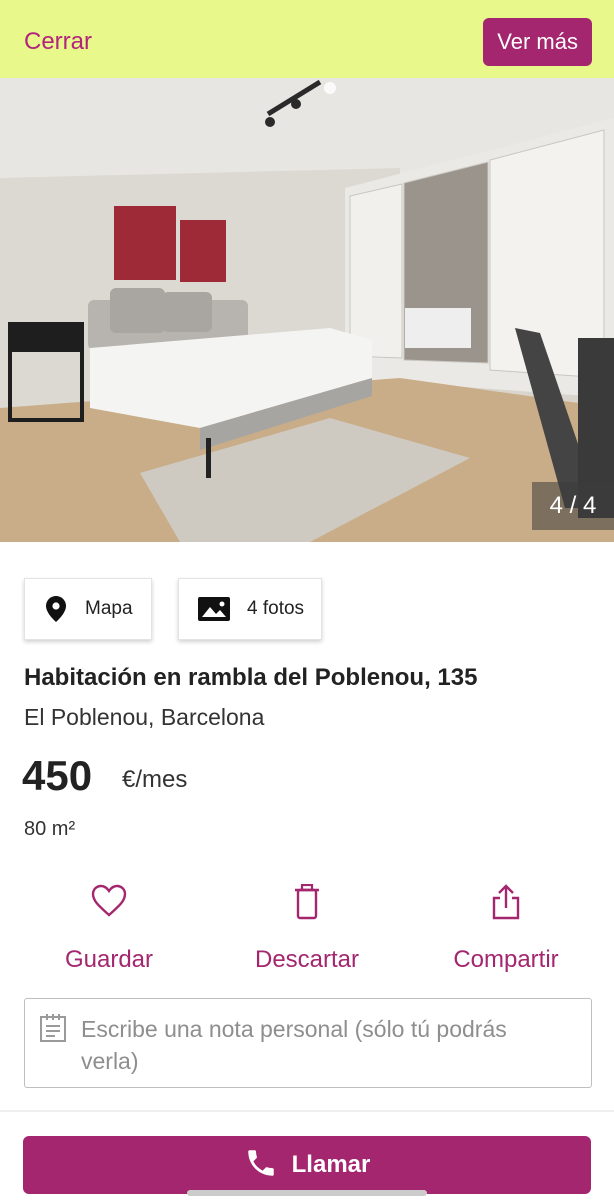 The image size is (614, 1200). What do you see at coordinates (307, 929) in the screenshot?
I see `discard-button: Descartar` at bounding box center [307, 929].